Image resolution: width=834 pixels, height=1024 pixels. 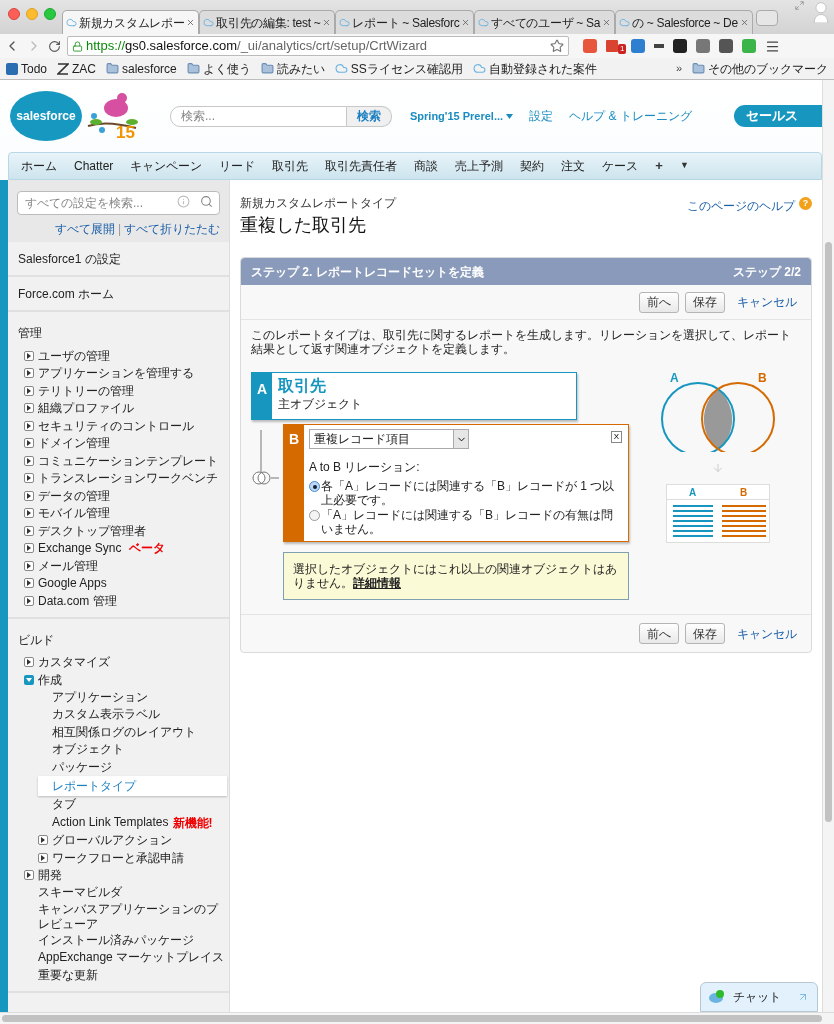 I want to click on sidebar-item: アプリケーション, so click(x=100, y=697).